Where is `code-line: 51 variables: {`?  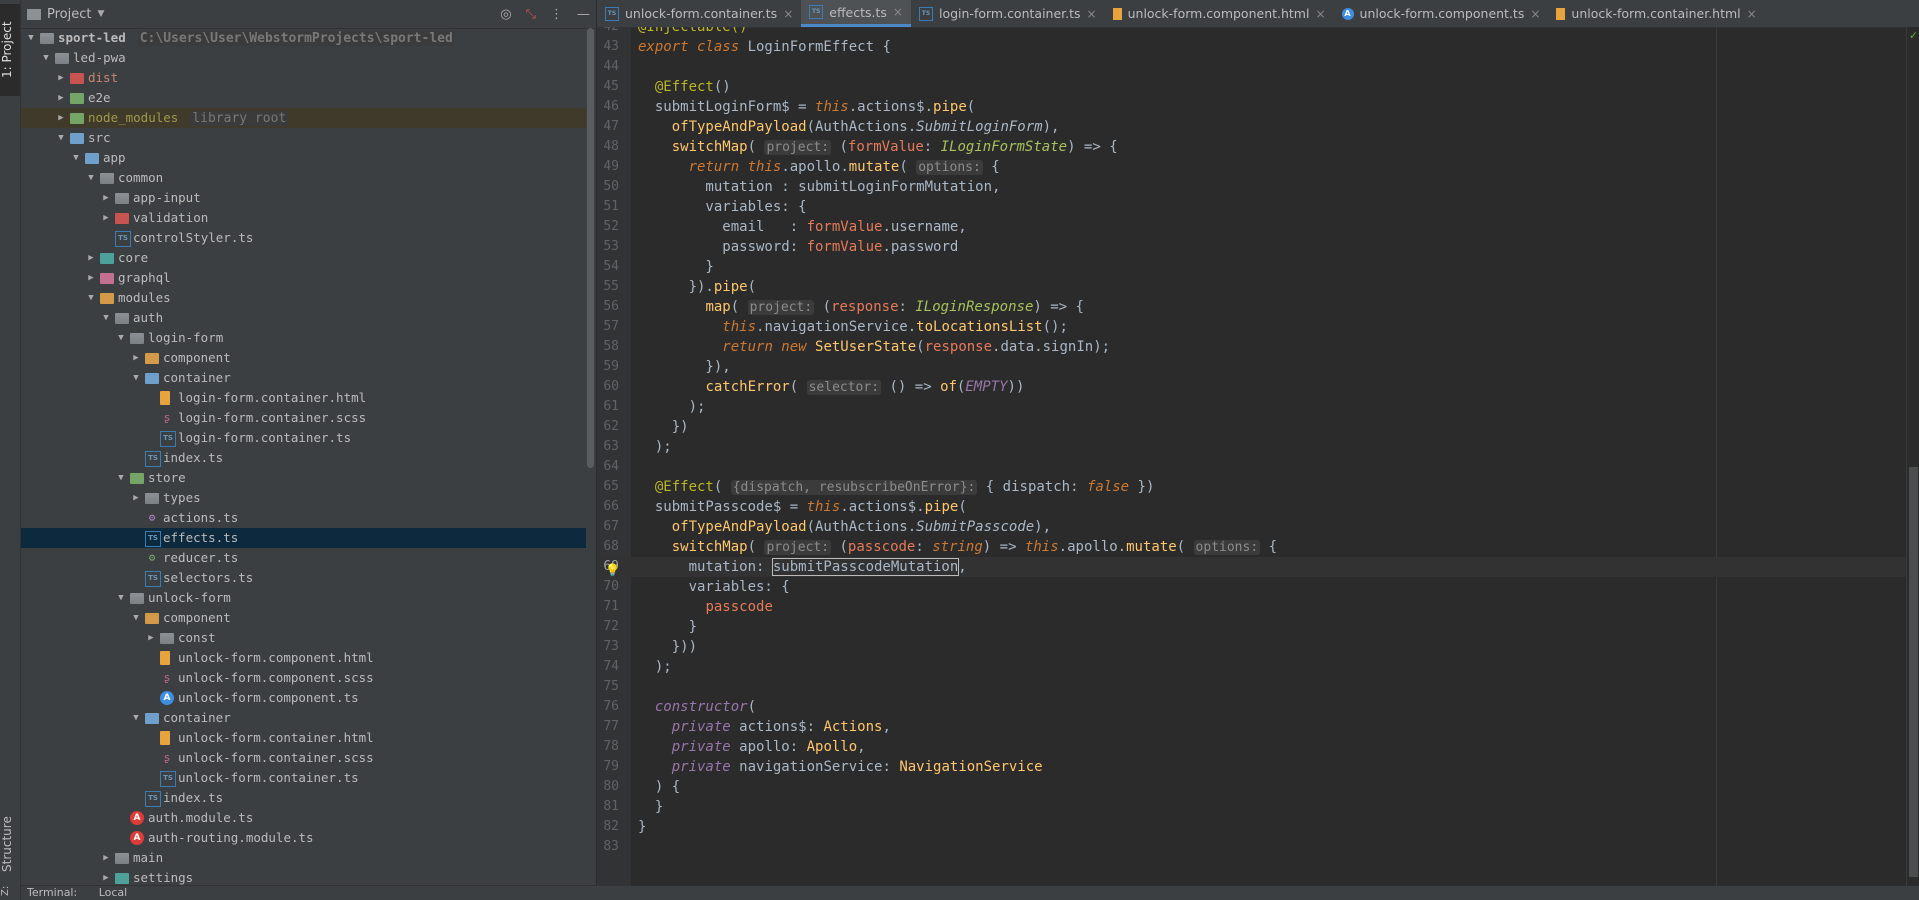 code-line: 51 variables: { is located at coordinates (1258, 207).